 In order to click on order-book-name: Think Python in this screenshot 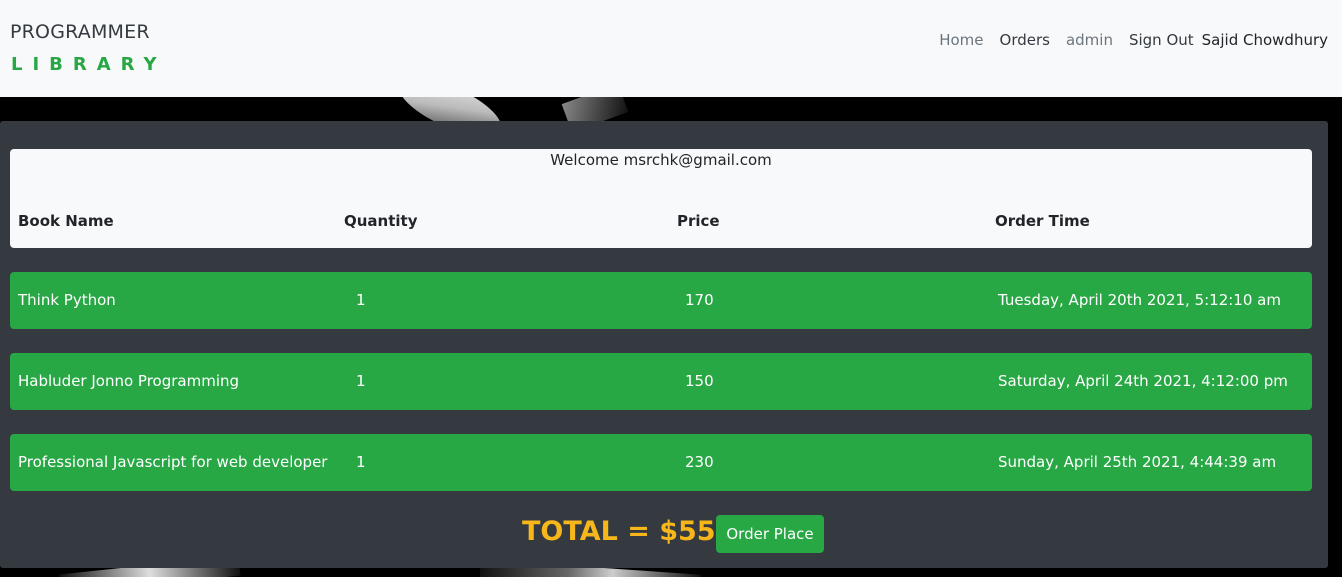, I will do `click(67, 300)`.